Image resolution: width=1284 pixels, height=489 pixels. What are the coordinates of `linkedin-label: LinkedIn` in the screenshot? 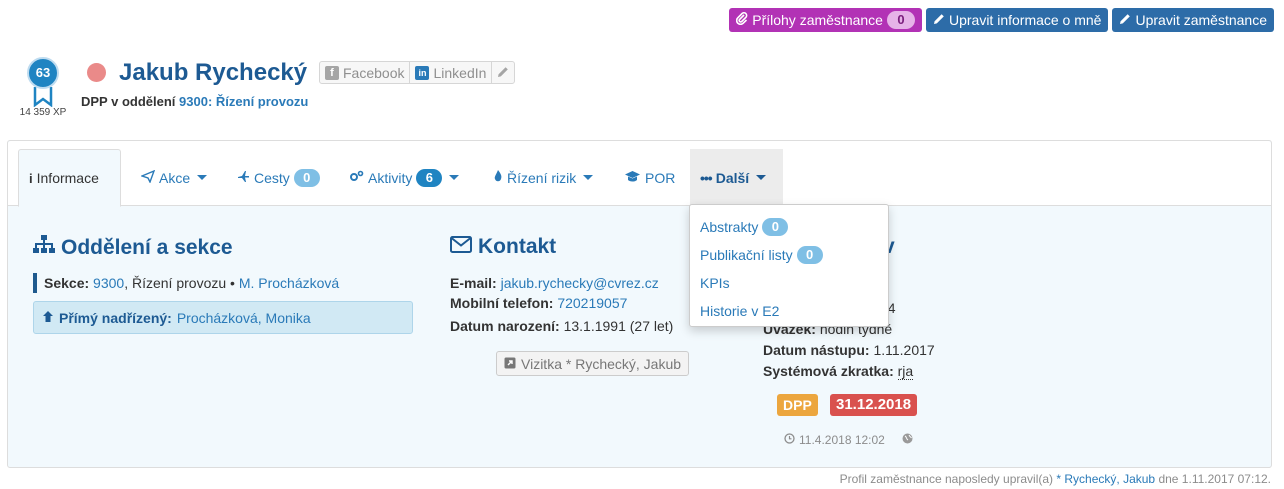 It's located at (460, 72).